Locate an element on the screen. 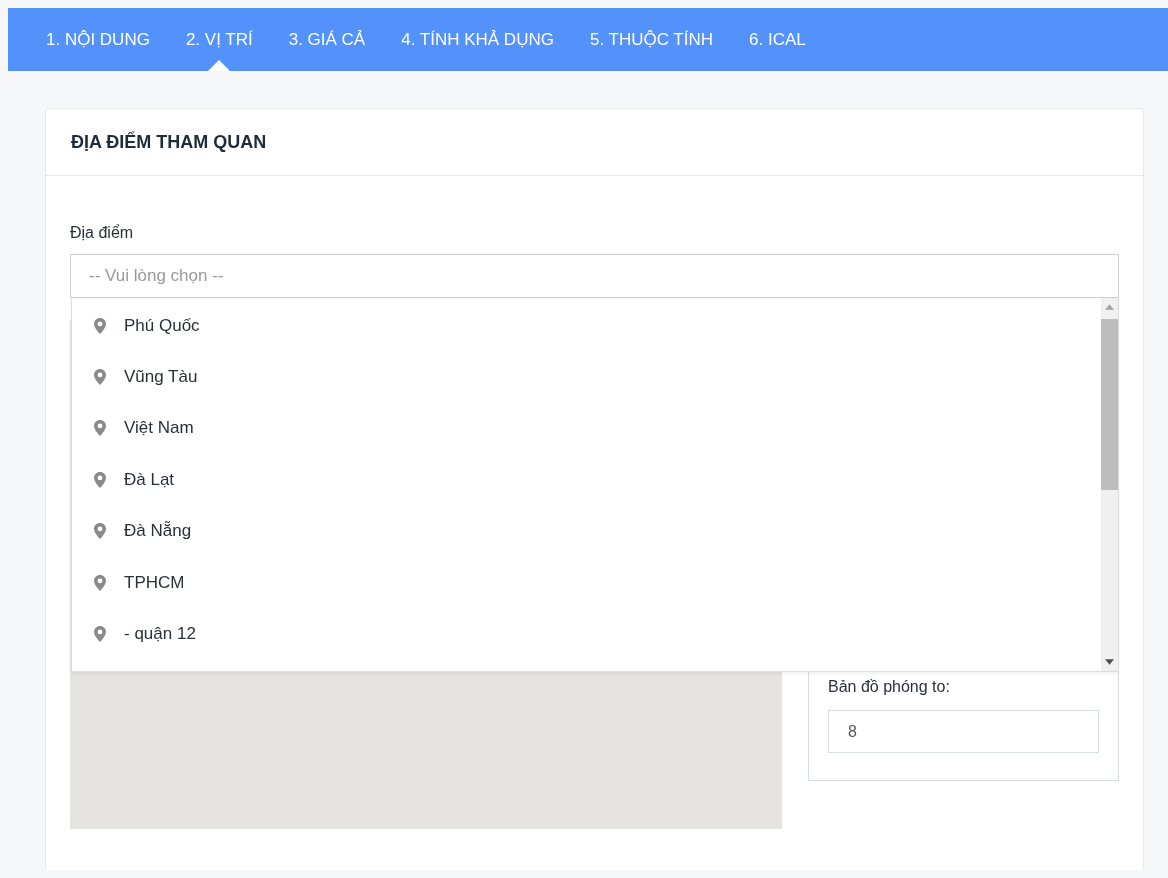 The image size is (1168, 878). dropdown-option: - quận 12 is located at coordinates (586, 634).